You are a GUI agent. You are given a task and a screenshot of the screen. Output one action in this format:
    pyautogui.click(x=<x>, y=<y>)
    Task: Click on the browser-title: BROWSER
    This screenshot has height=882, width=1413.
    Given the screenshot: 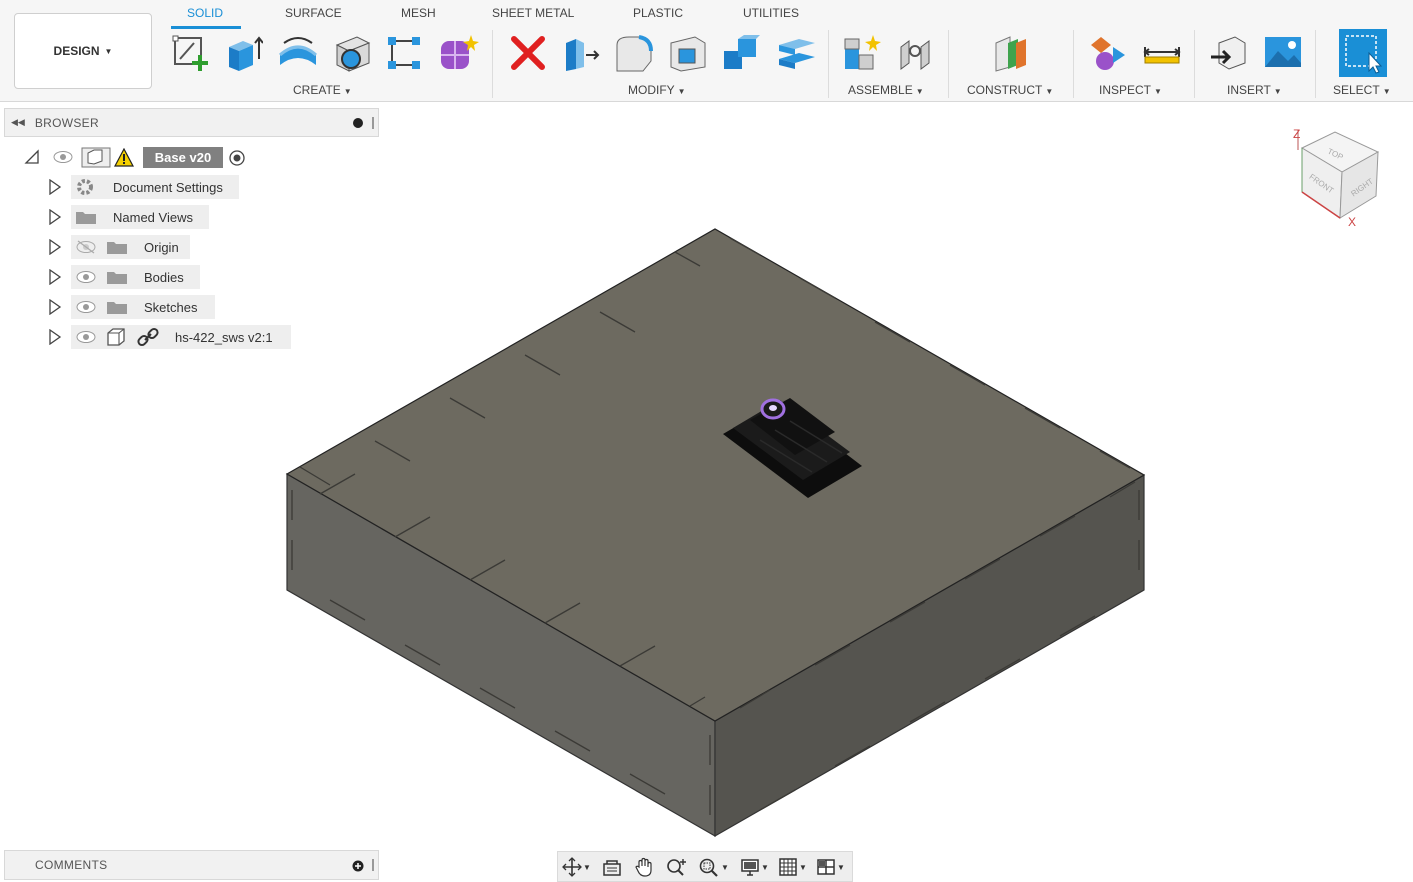 What is the action you would take?
    pyautogui.click(x=66, y=122)
    